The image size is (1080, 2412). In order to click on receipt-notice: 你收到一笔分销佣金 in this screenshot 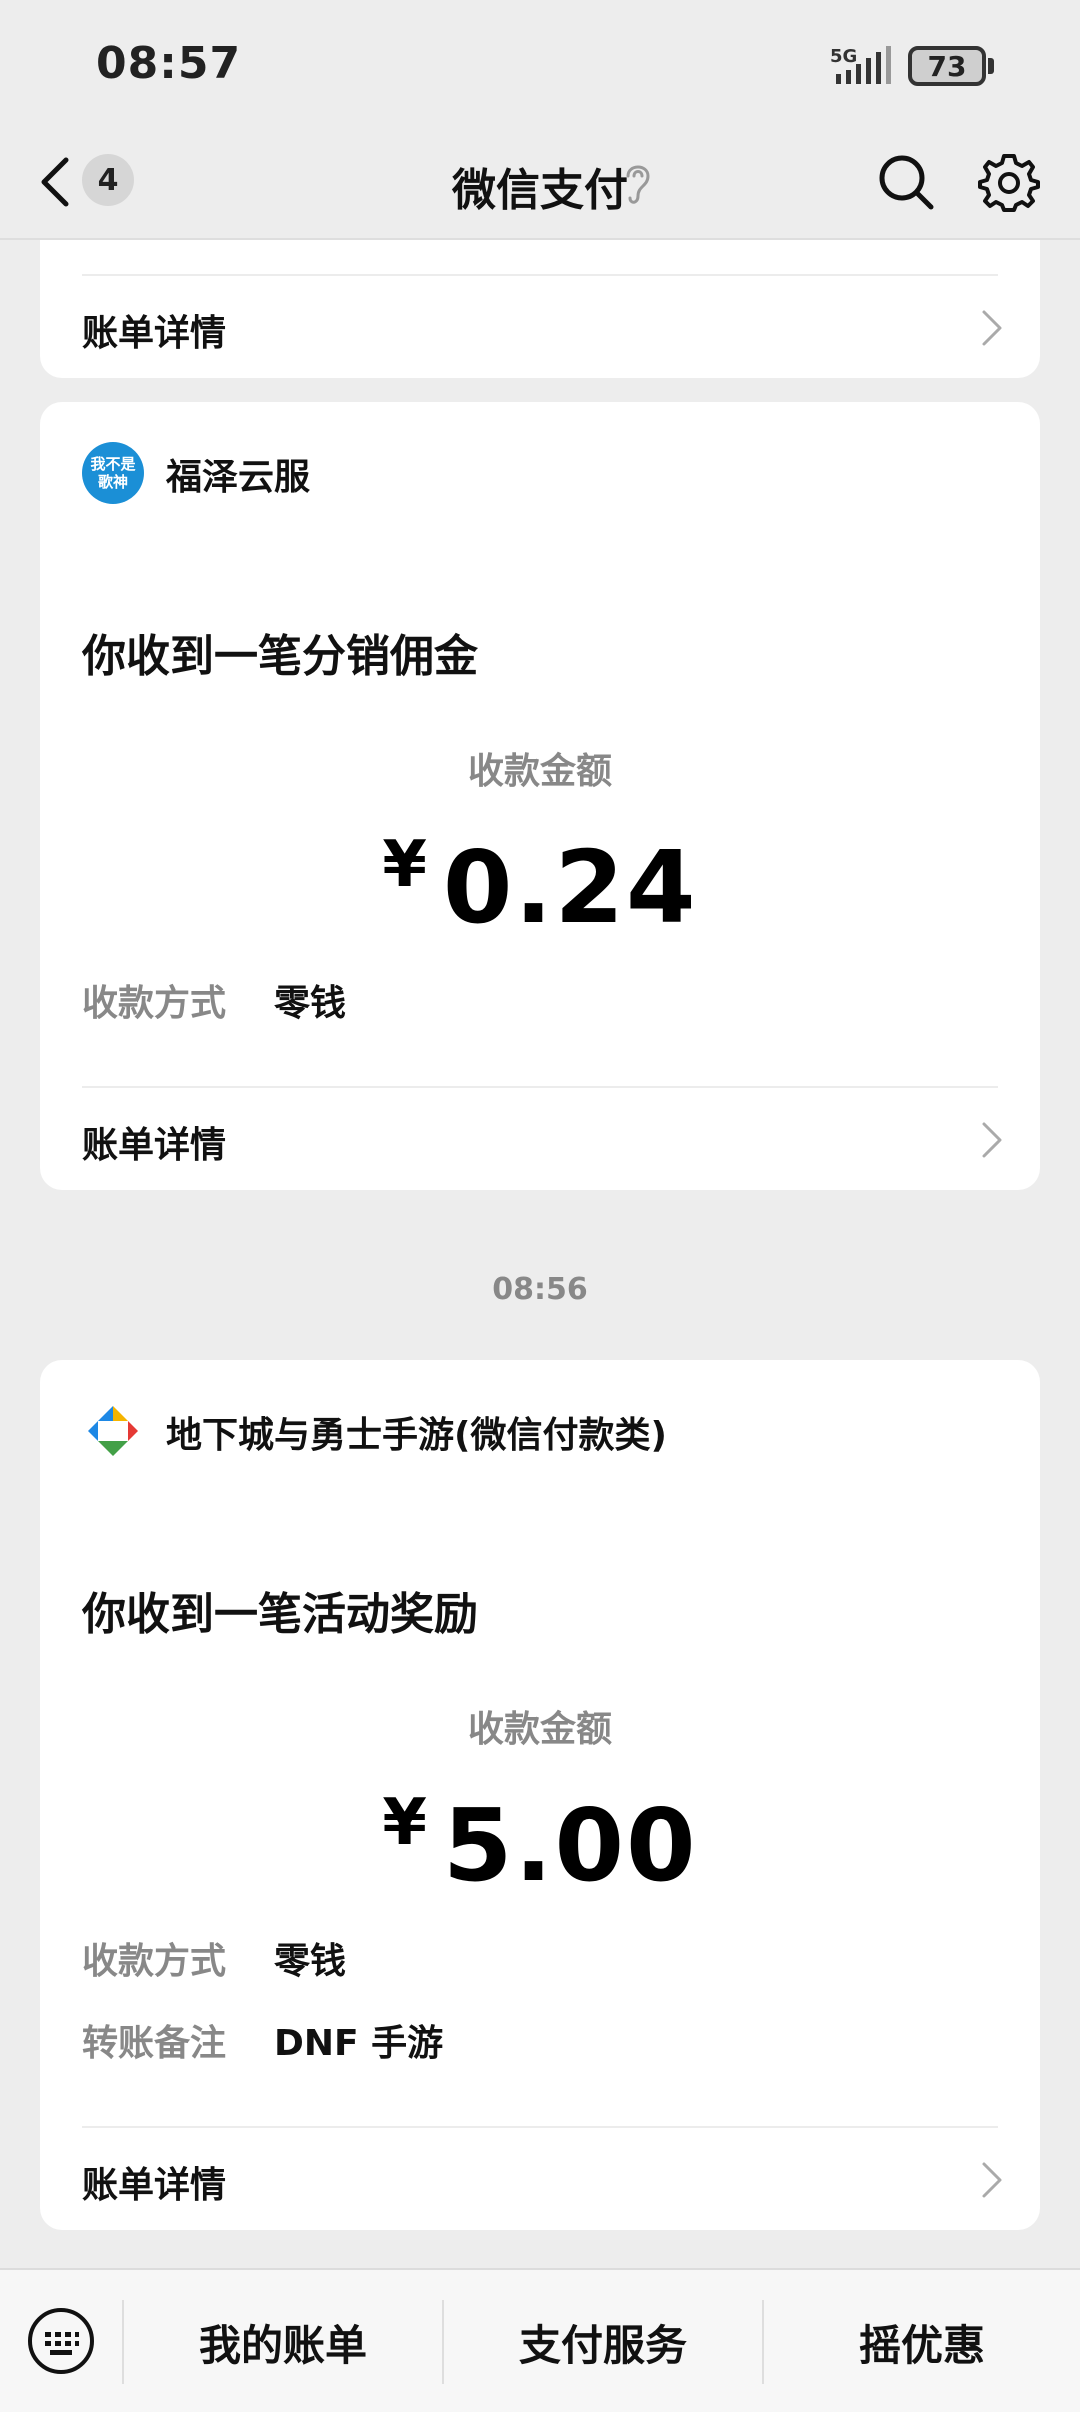, I will do `click(280, 656)`.